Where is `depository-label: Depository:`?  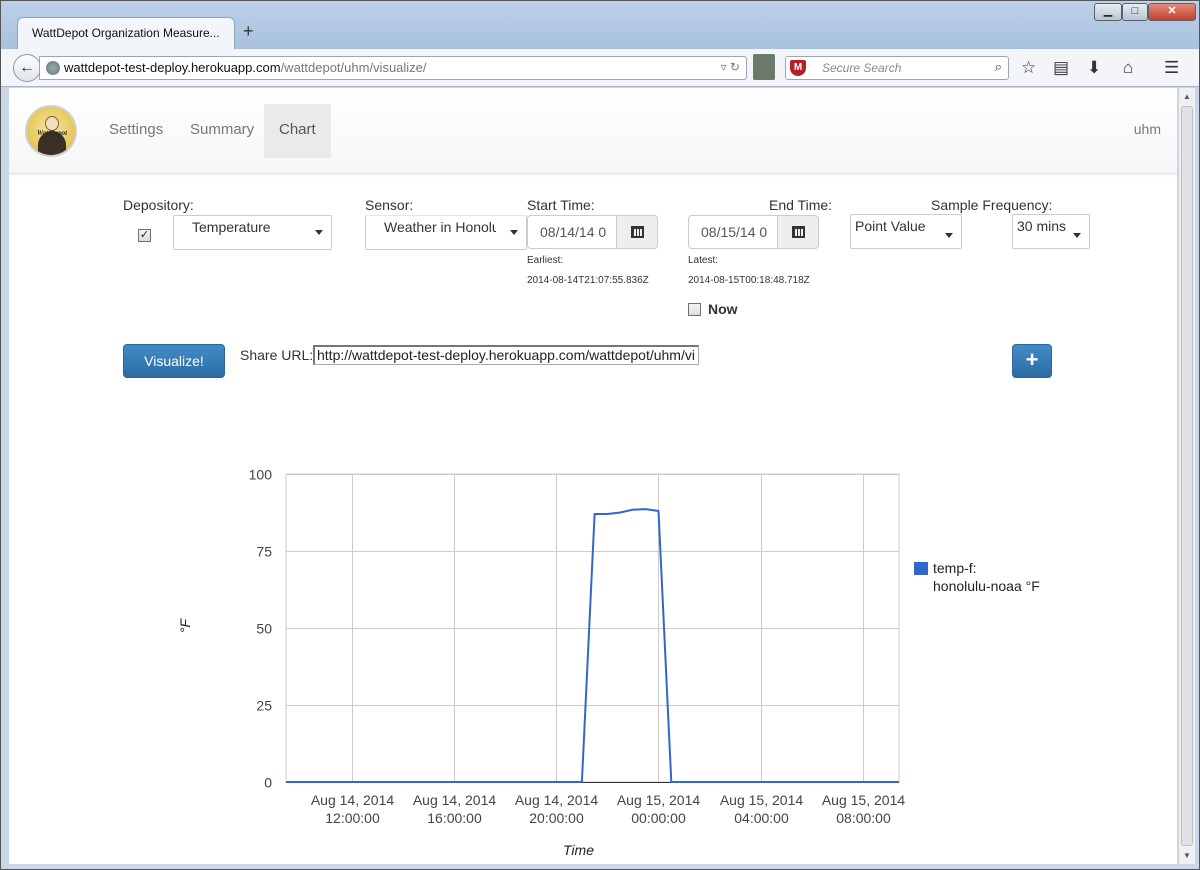
depository-label: Depository: is located at coordinates (158, 205).